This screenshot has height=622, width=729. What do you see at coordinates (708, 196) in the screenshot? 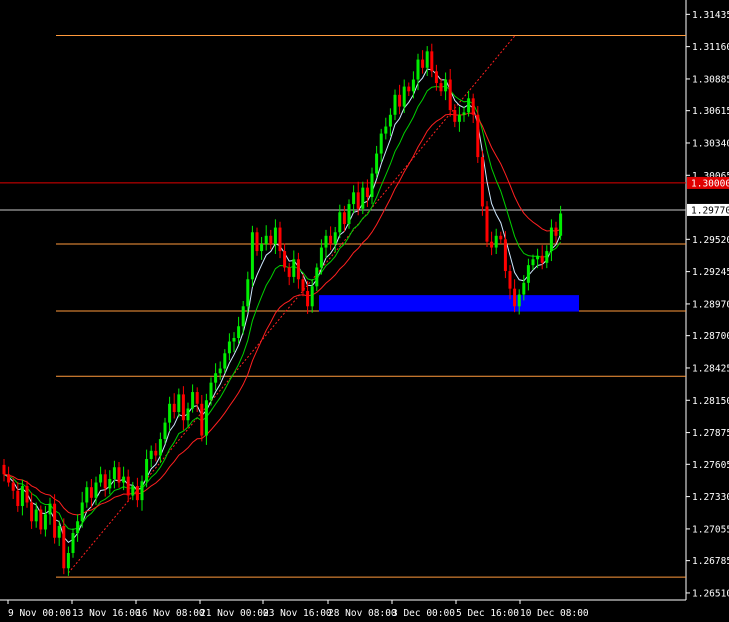
I see `price-tags: 1.30000 1.29770` at bounding box center [708, 196].